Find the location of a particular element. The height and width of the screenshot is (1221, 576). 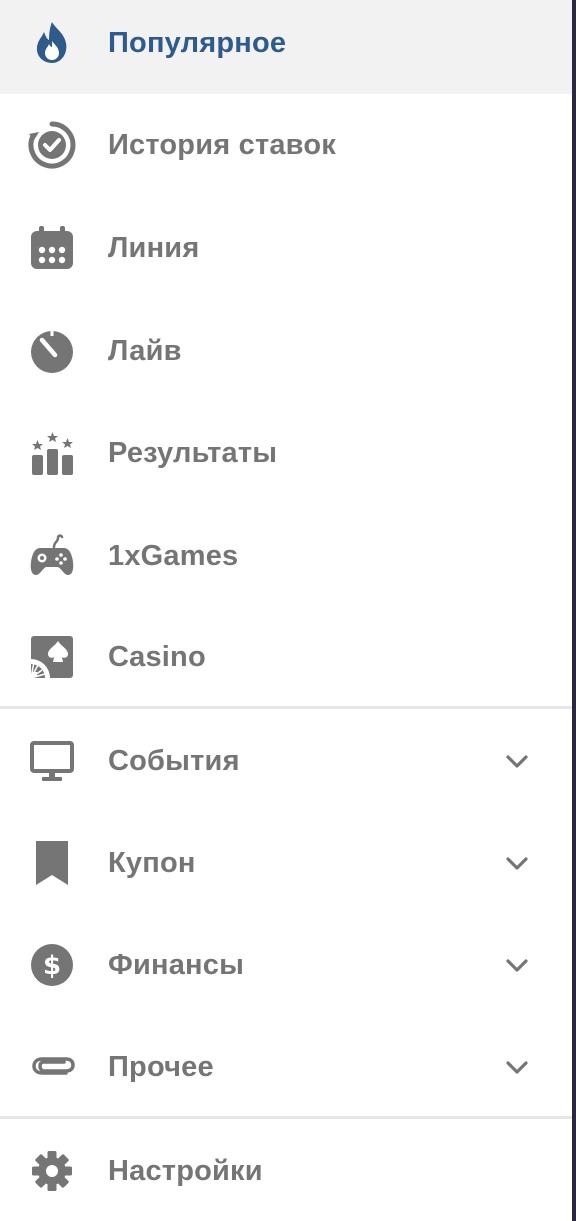

menu-item-label: События is located at coordinates (174, 760).